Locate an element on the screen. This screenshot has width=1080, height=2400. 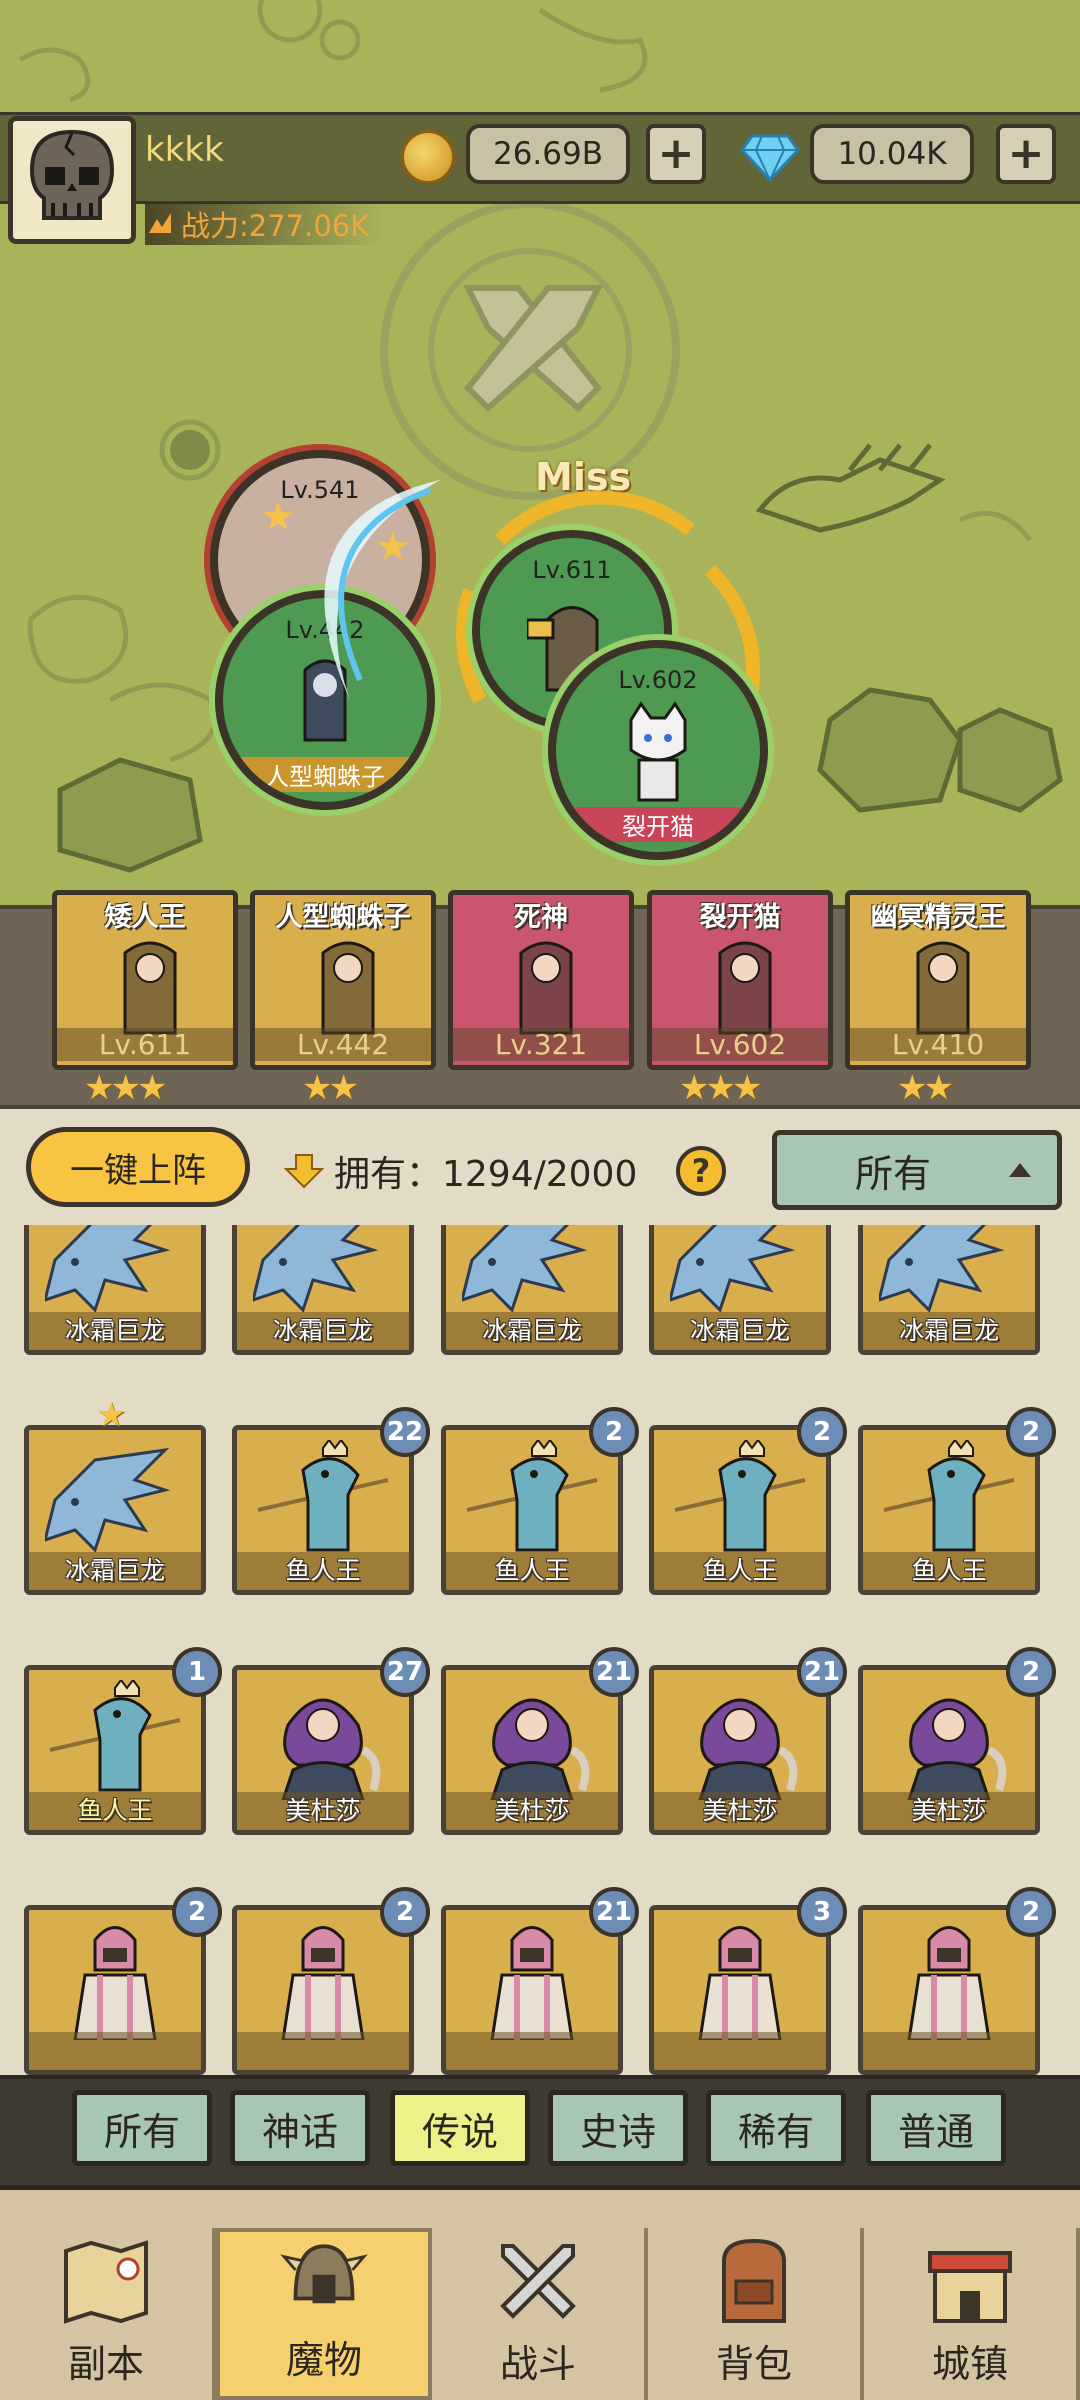
team-slot: 人型蜘蛛子 Lv.442 is located at coordinates (343, 980).